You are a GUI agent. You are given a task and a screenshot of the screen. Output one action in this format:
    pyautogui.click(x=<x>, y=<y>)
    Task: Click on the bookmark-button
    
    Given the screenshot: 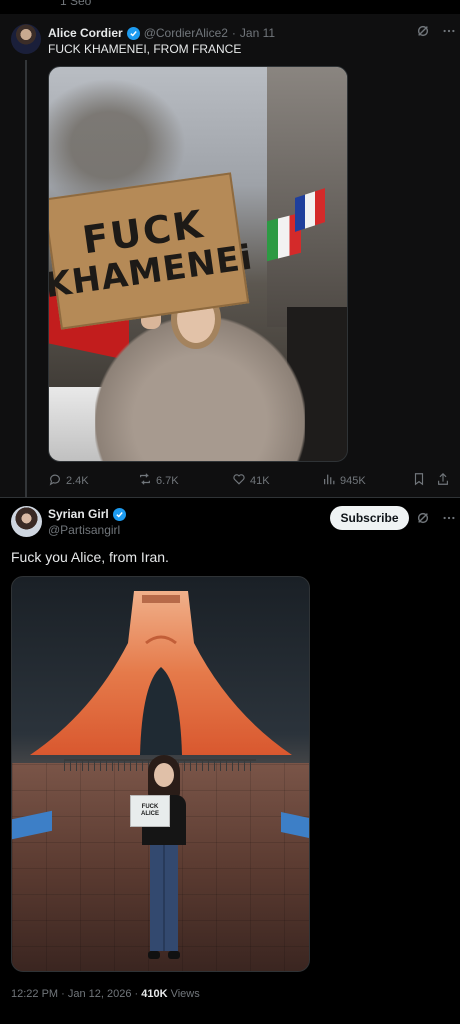 What is the action you would take?
    pyautogui.click(x=419, y=480)
    